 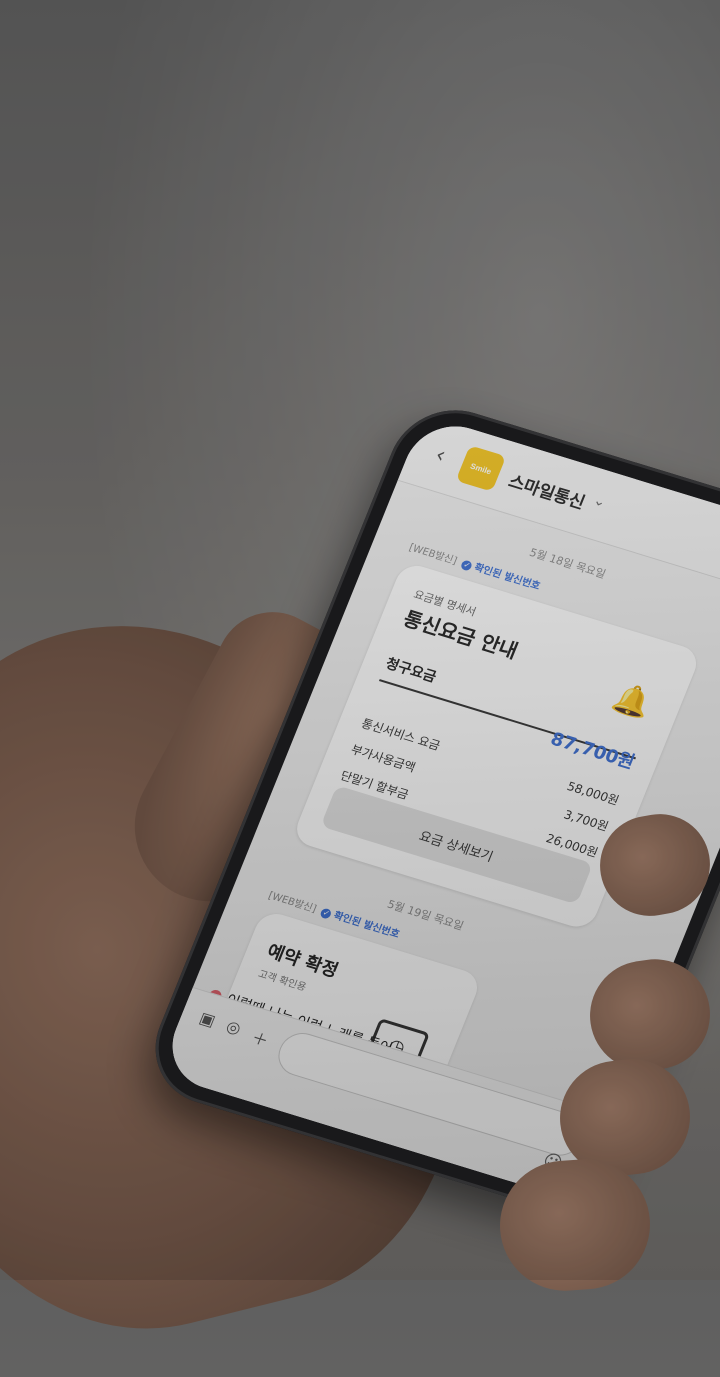 I want to click on sender-logo: Smile, so click(x=481, y=468).